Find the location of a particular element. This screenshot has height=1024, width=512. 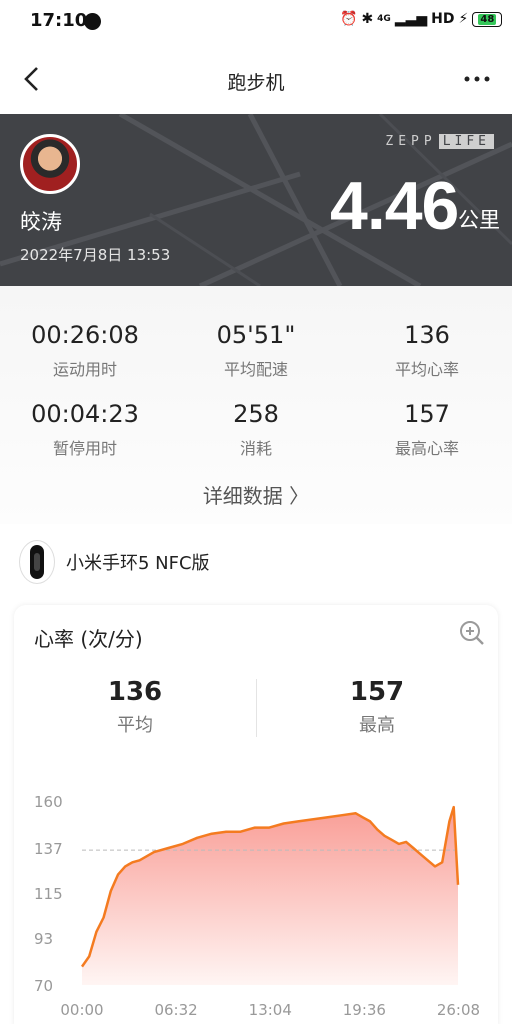

heart-rate-title: 心率 (次/分) is located at coordinates (88, 639).